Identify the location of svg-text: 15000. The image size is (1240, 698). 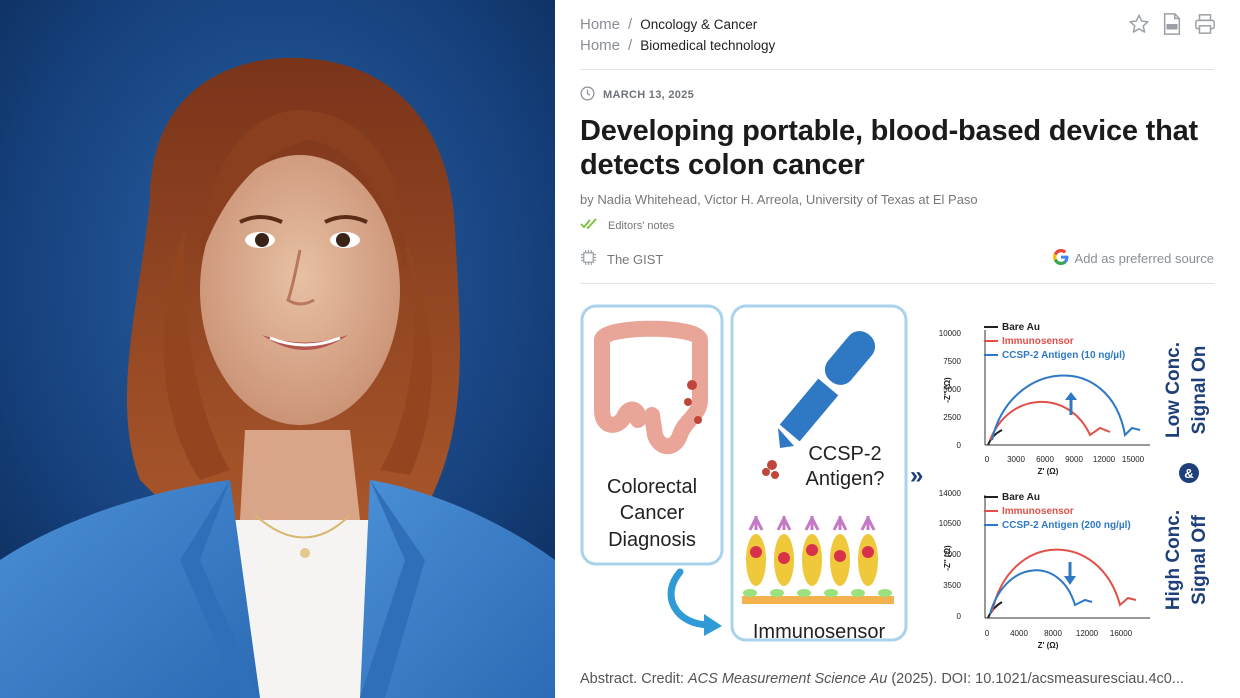
(1133, 459).